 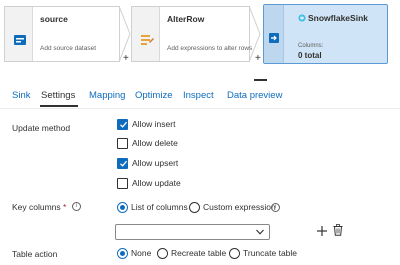 What do you see at coordinates (153, 95) in the screenshot?
I see `tab-optimize: Optimize` at bounding box center [153, 95].